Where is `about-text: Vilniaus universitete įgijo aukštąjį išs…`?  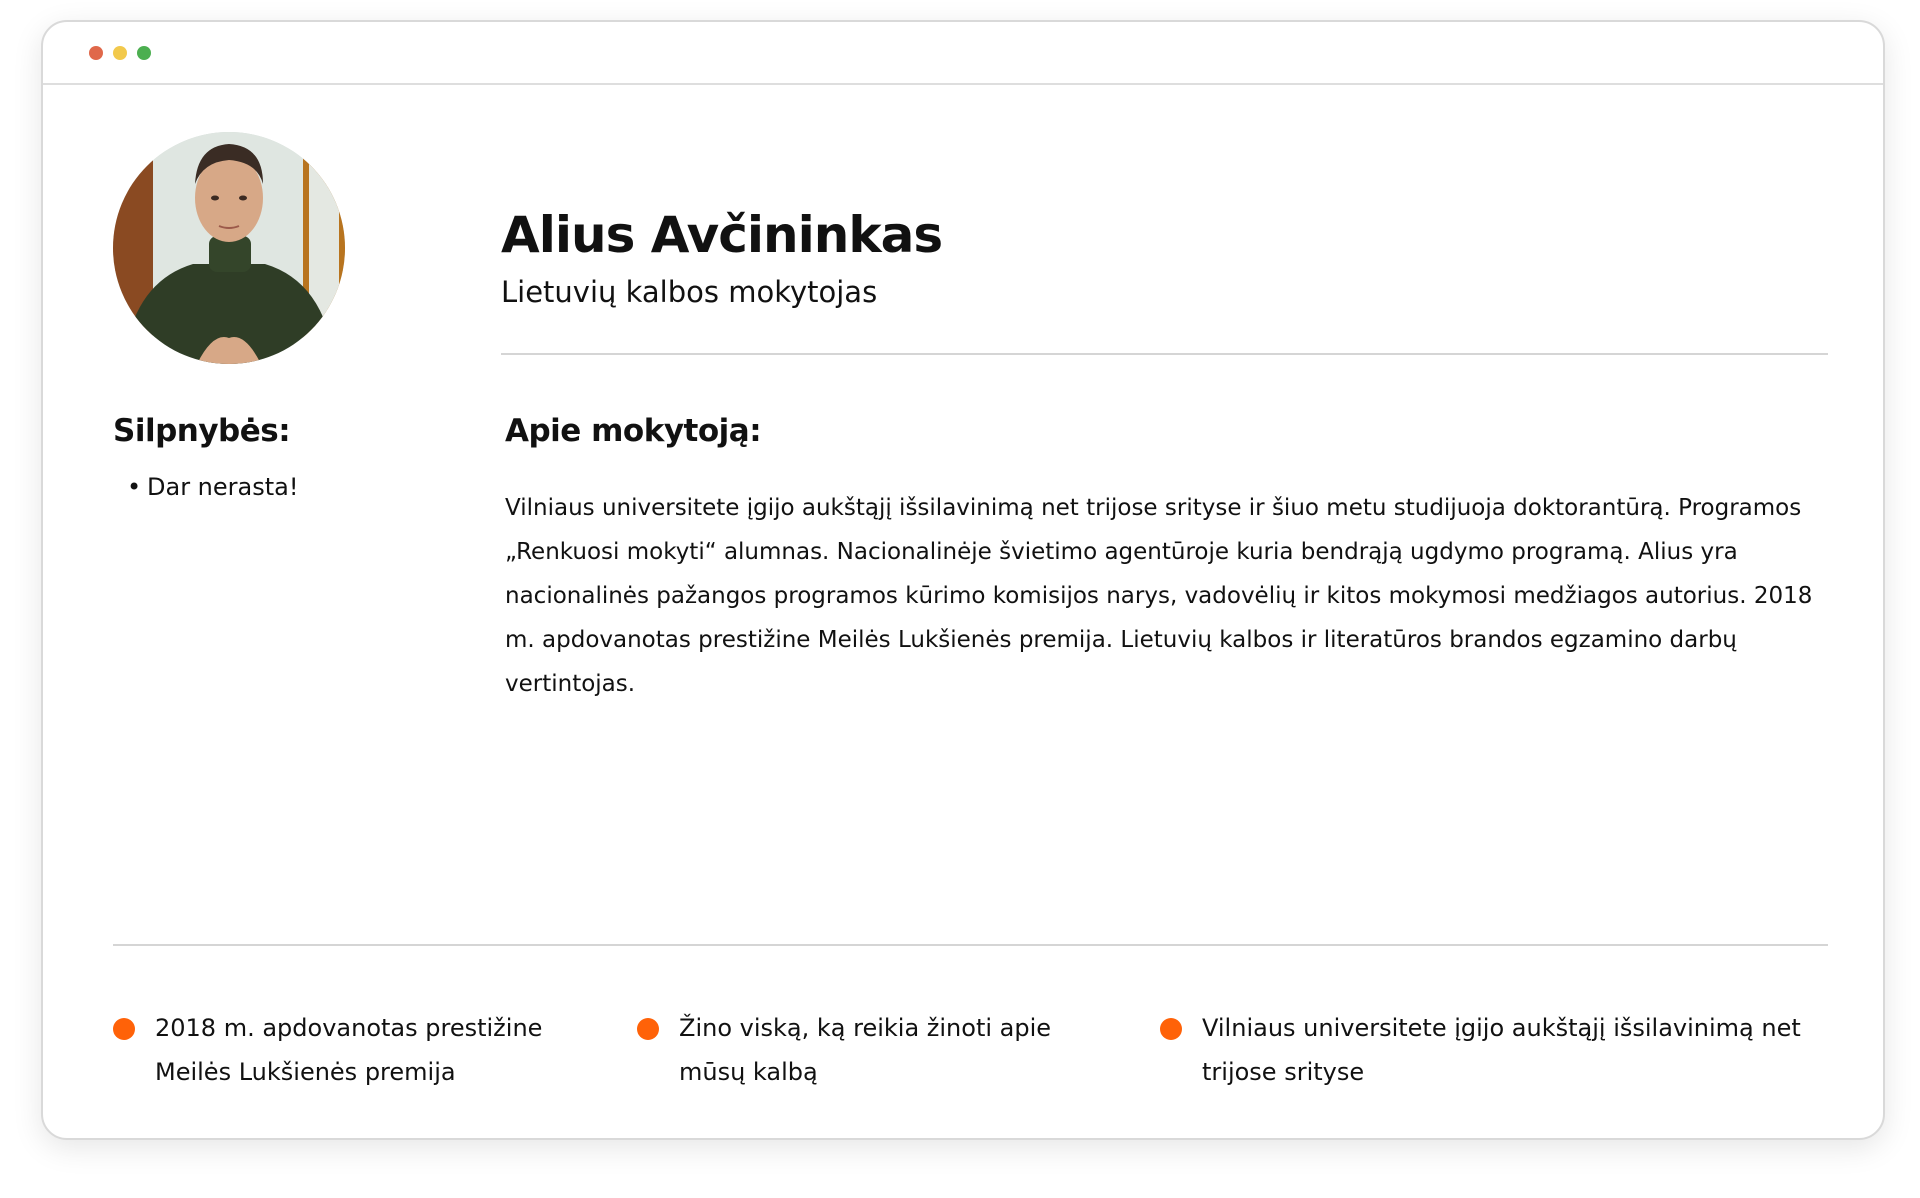
about-text: Vilniaus universitete įgijo aukštąjį išs… is located at coordinates (1159, 596).